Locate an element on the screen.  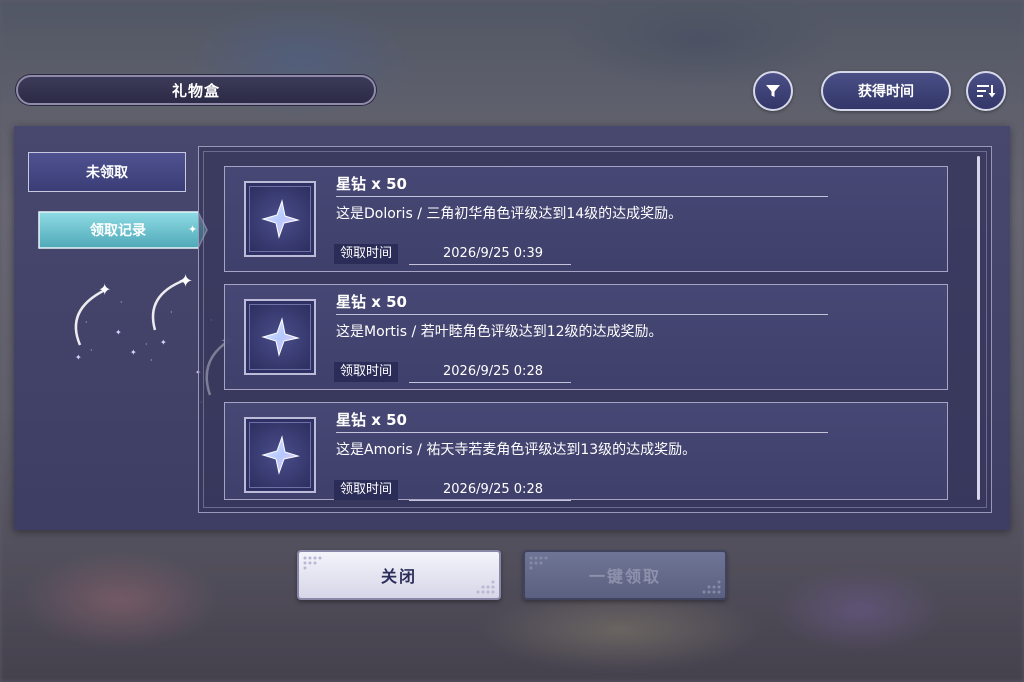
claim-all-button: 一键领取 is located at coordinates (625, 575).